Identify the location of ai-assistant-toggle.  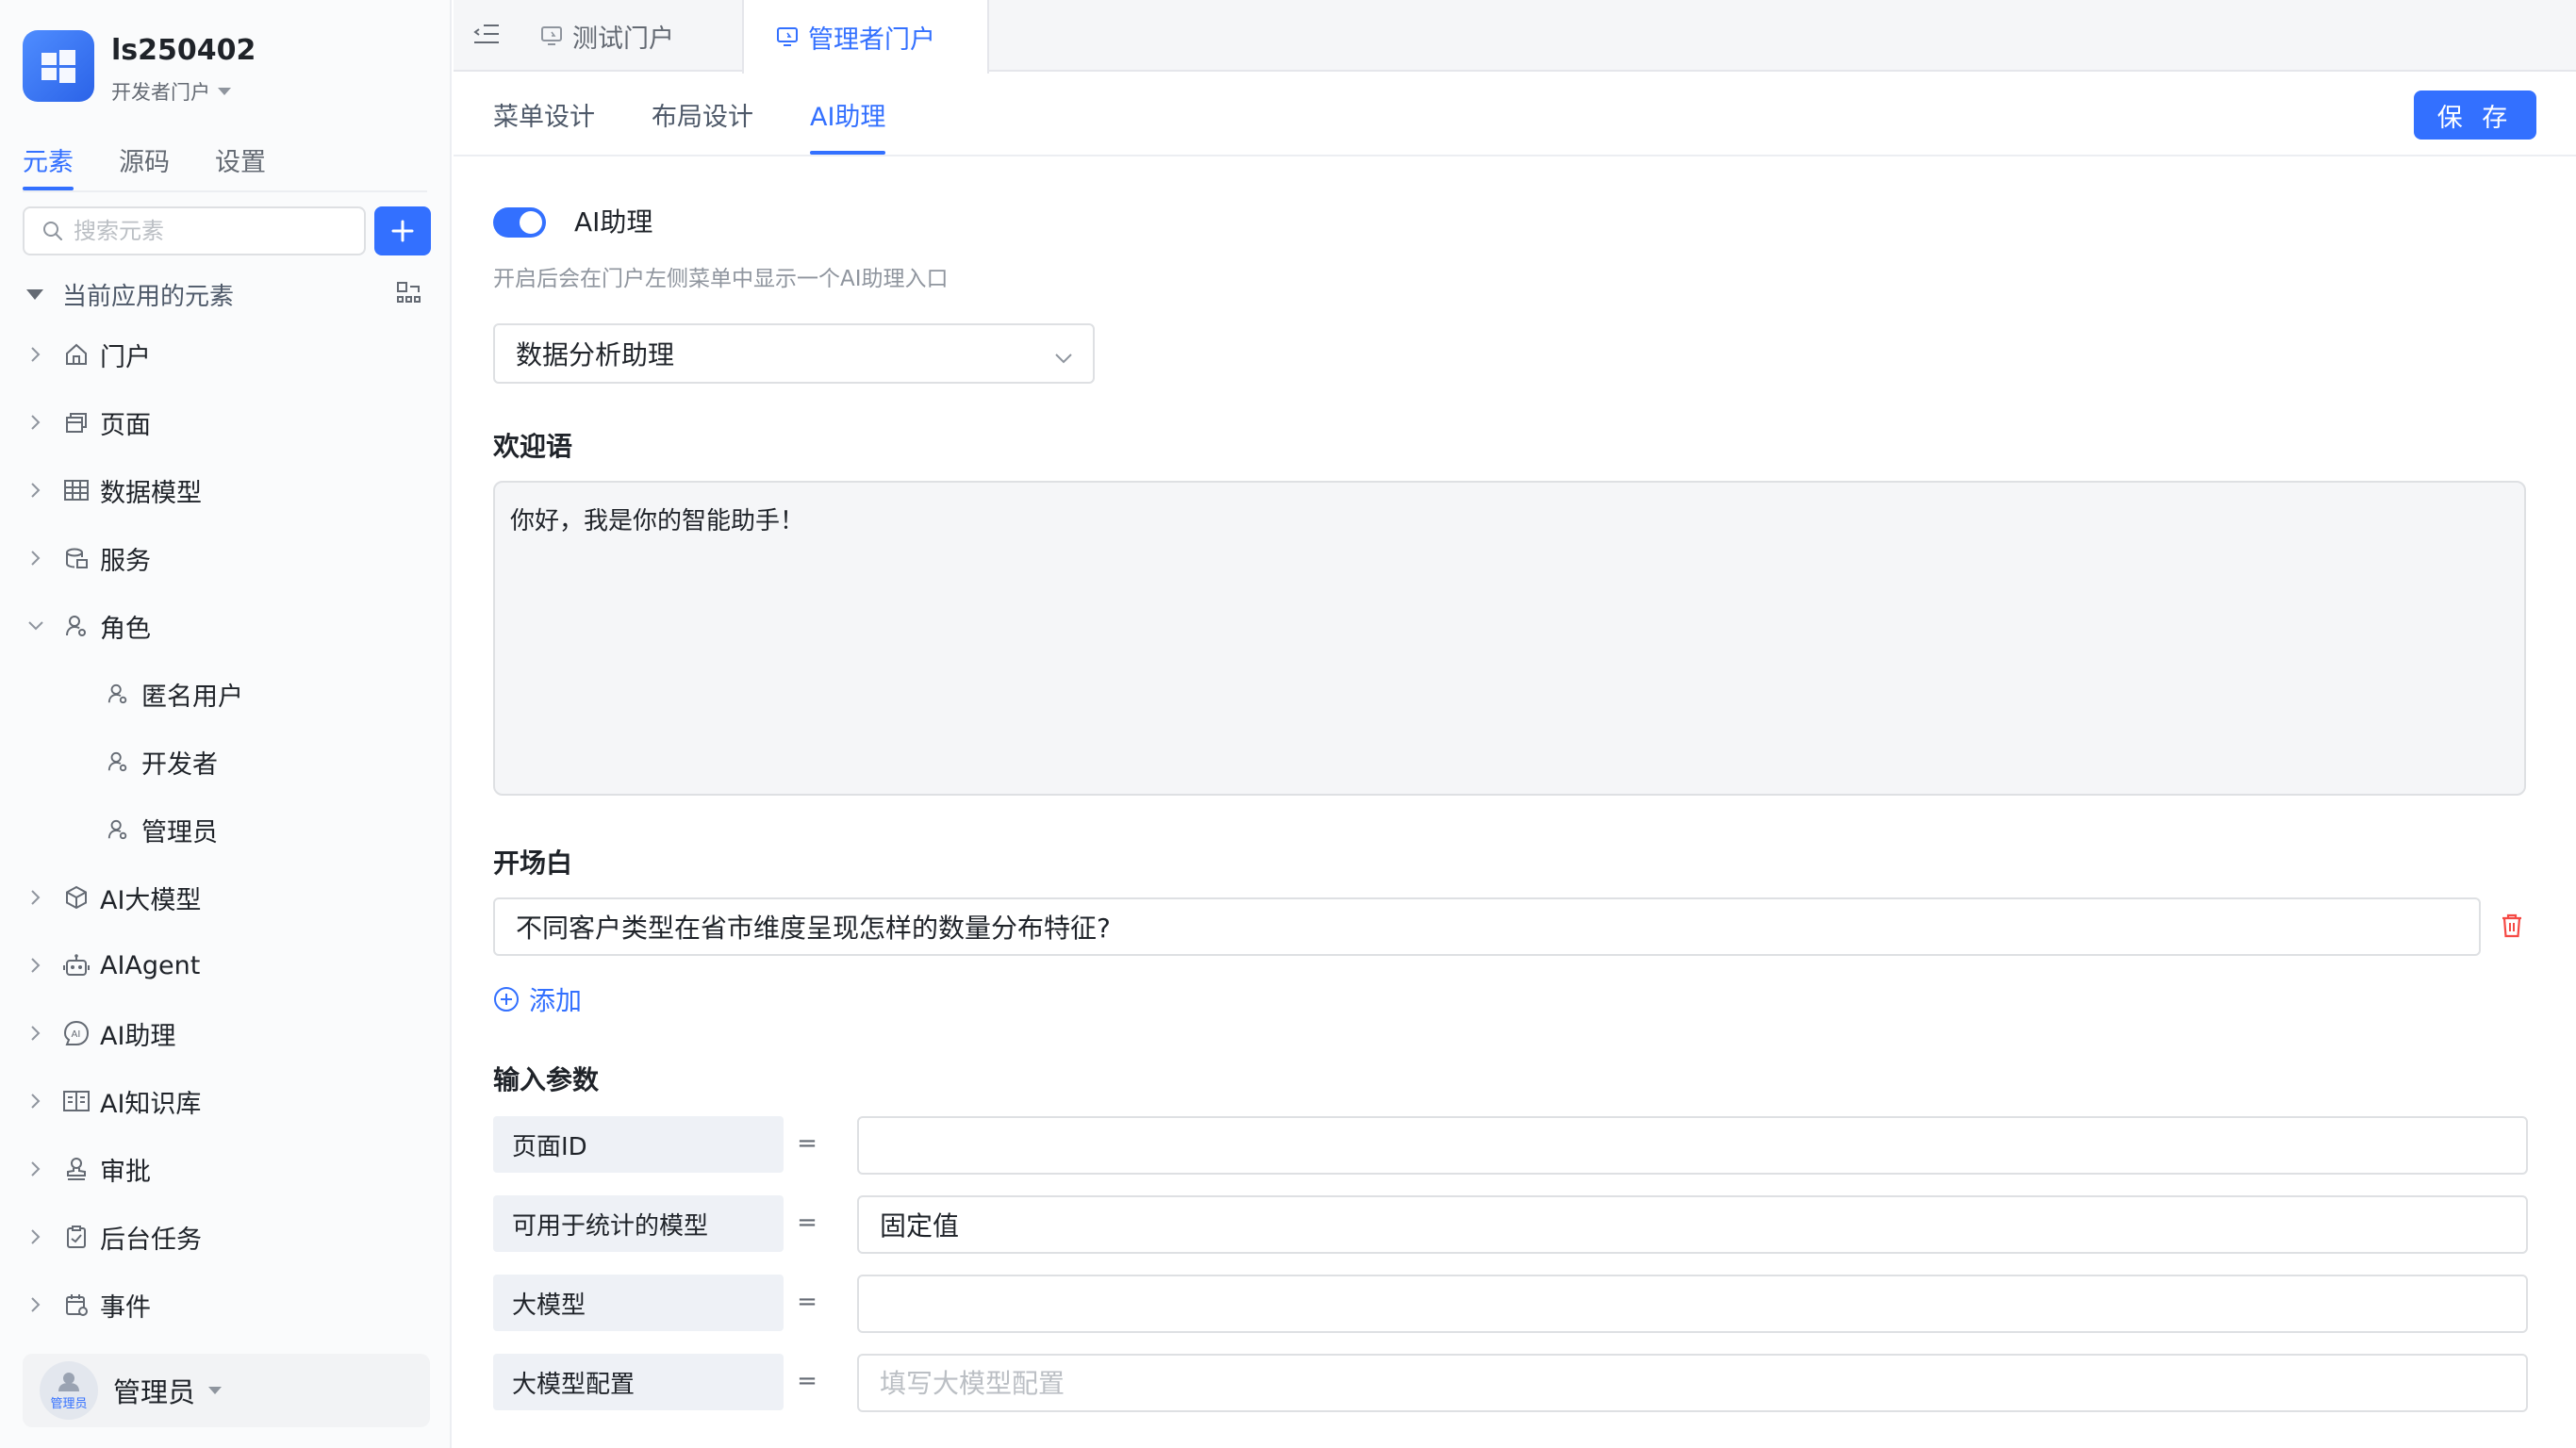
(519, 222).